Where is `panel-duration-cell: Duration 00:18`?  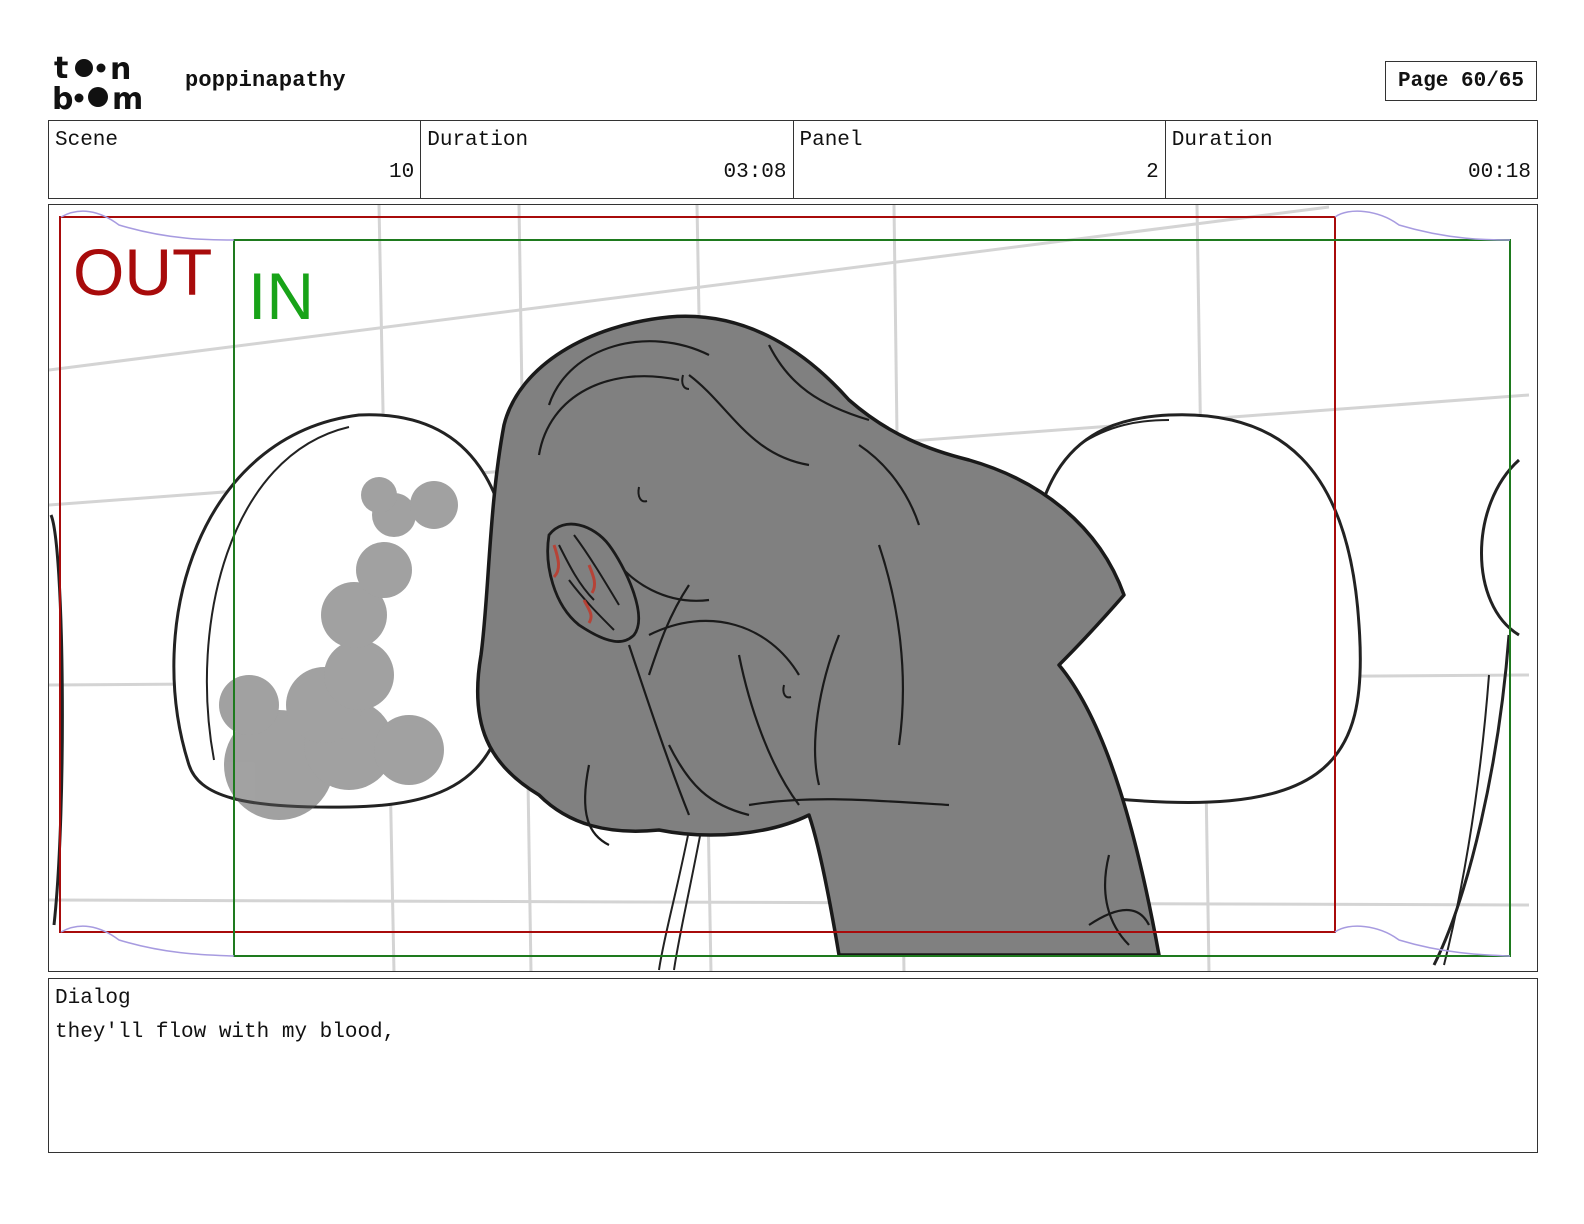 panel-duration-cell: Duration 00:18 is located at coordinates (1351, 159).